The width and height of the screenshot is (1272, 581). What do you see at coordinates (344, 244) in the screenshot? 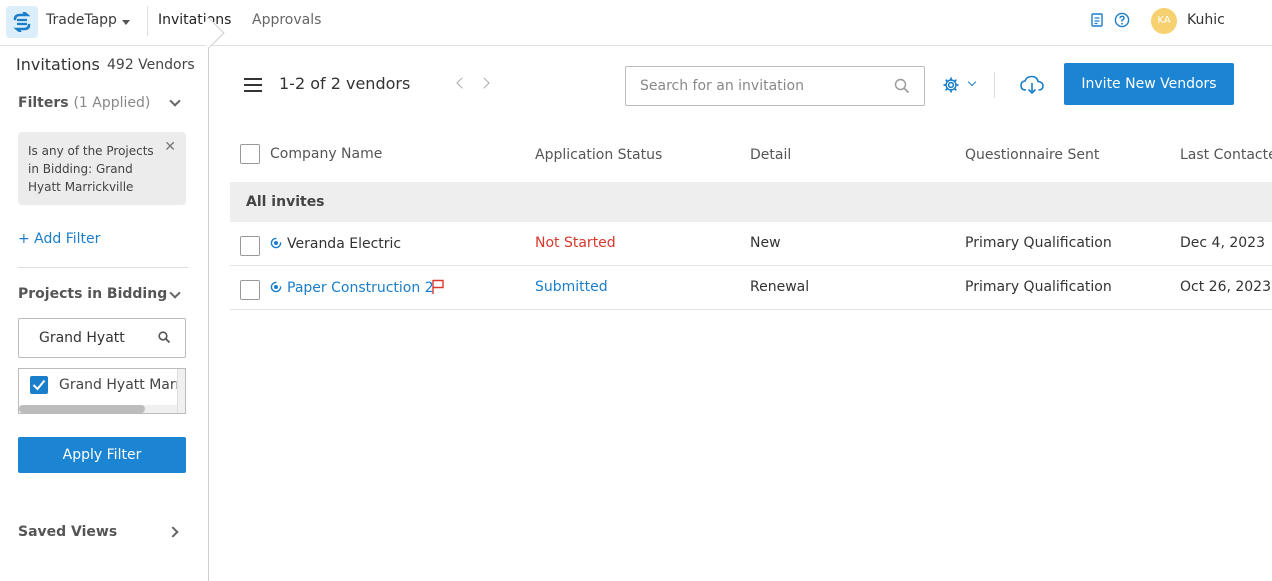
I see `company-name: Veranda Electric` at bounding box center [344, 244].